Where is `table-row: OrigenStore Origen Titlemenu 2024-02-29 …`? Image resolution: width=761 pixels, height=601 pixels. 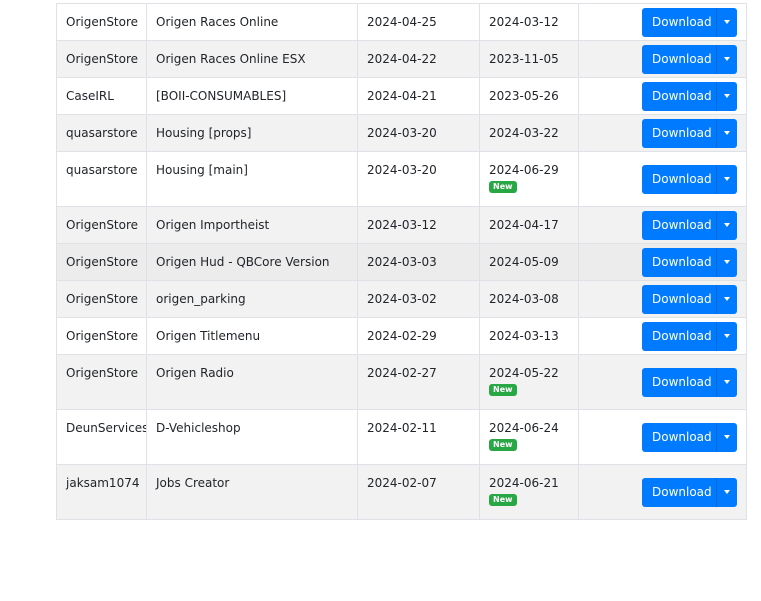
table-row: OrigenStore Origen Titlemenu 2024-02-29 … is located at coordinates (401, 336).